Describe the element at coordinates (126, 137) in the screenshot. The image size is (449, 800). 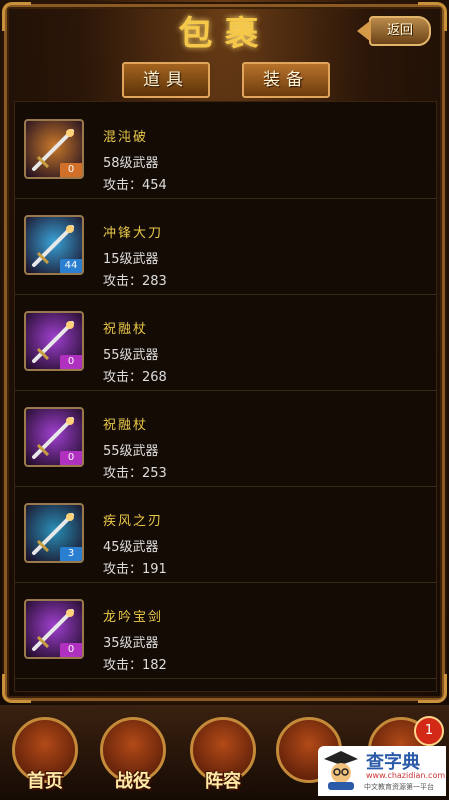
I see `item-name: 混沌破` at that location.